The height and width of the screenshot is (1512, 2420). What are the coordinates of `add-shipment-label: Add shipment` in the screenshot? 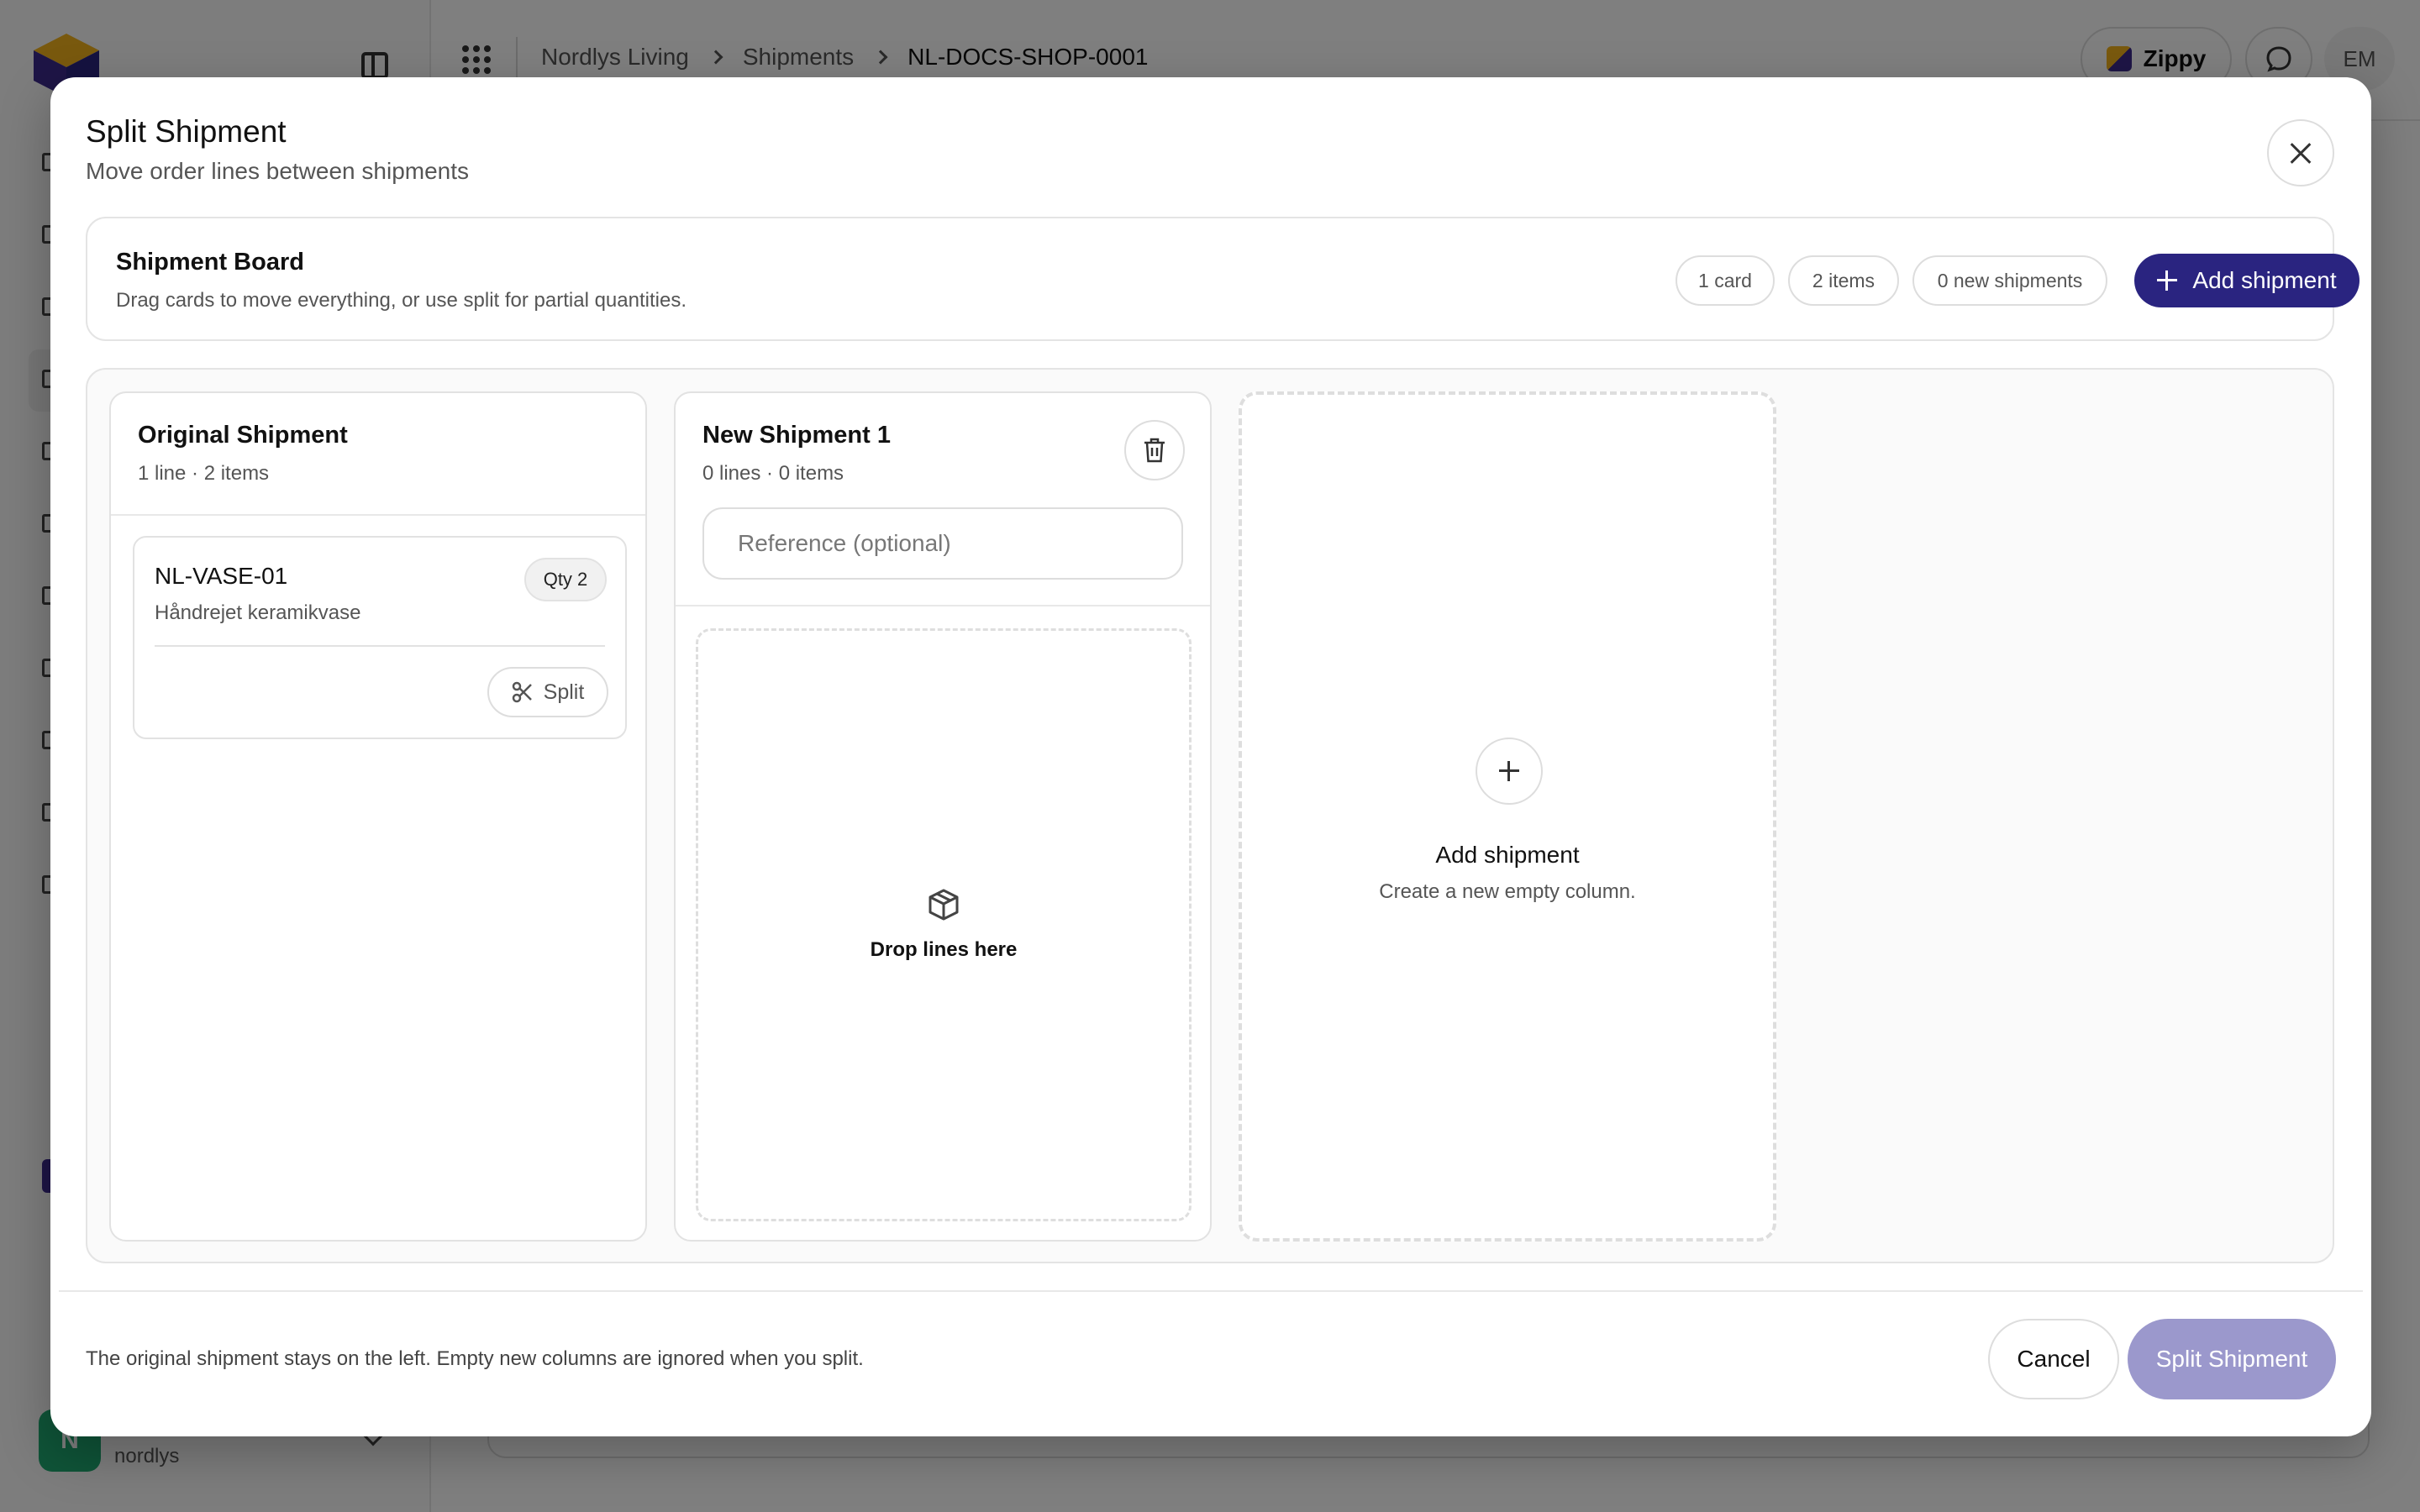 It's located at (2265, 280).